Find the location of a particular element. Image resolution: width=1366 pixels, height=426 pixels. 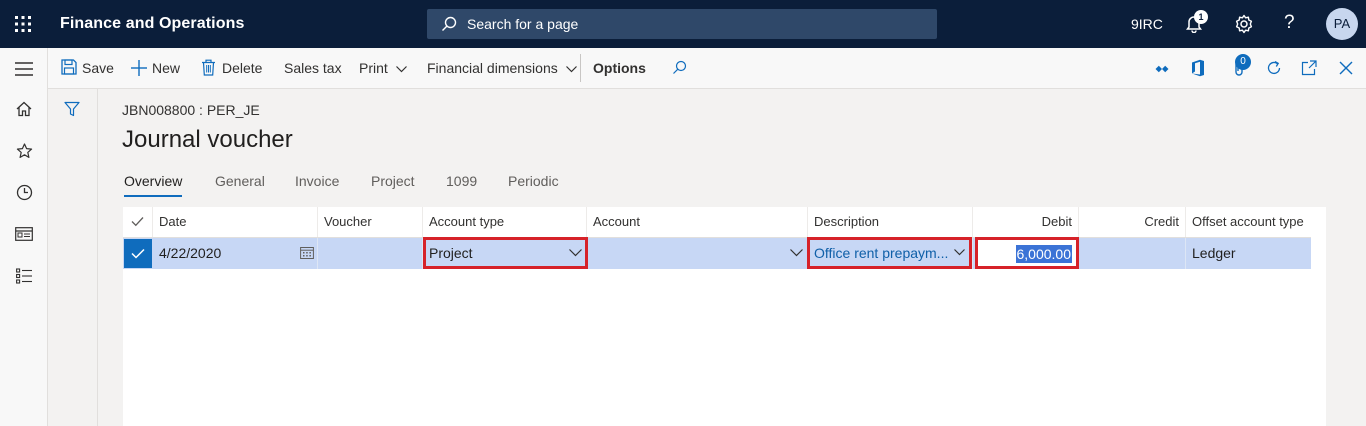

print-menu-button: Print is located at coordinates (383, 68).